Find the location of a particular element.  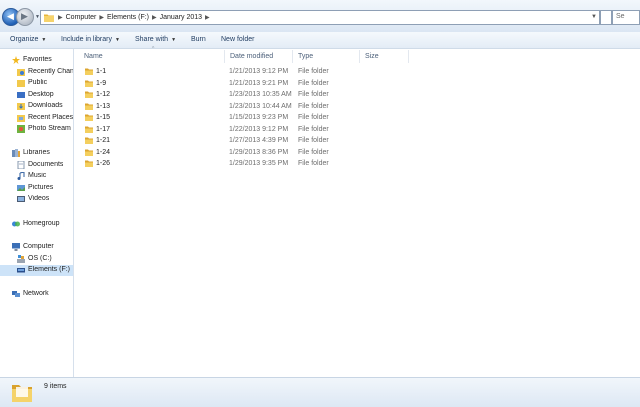

nav-homegroup-label: Homegroup is located at coordinates (41, 223).